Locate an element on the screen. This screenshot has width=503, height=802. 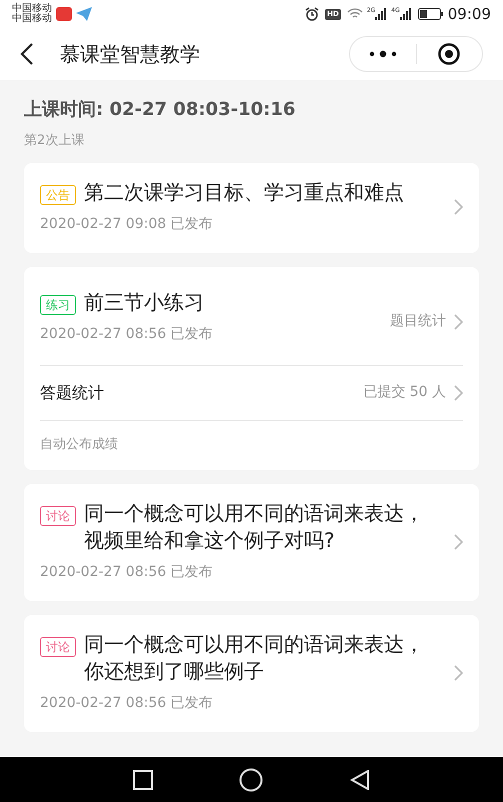
recents-button is located at coordinates (143, 780).